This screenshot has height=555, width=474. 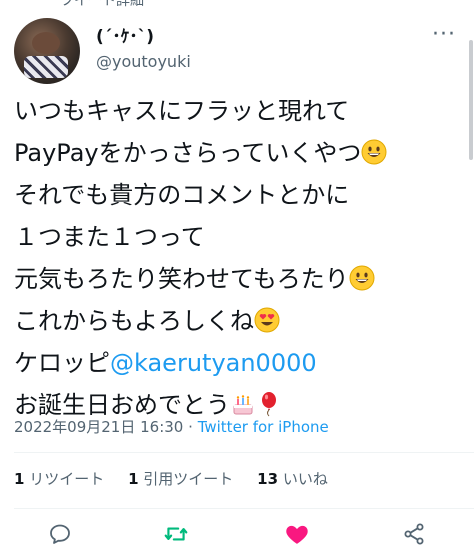 I want to click on retweet-icon, so click(x=176, y=534).